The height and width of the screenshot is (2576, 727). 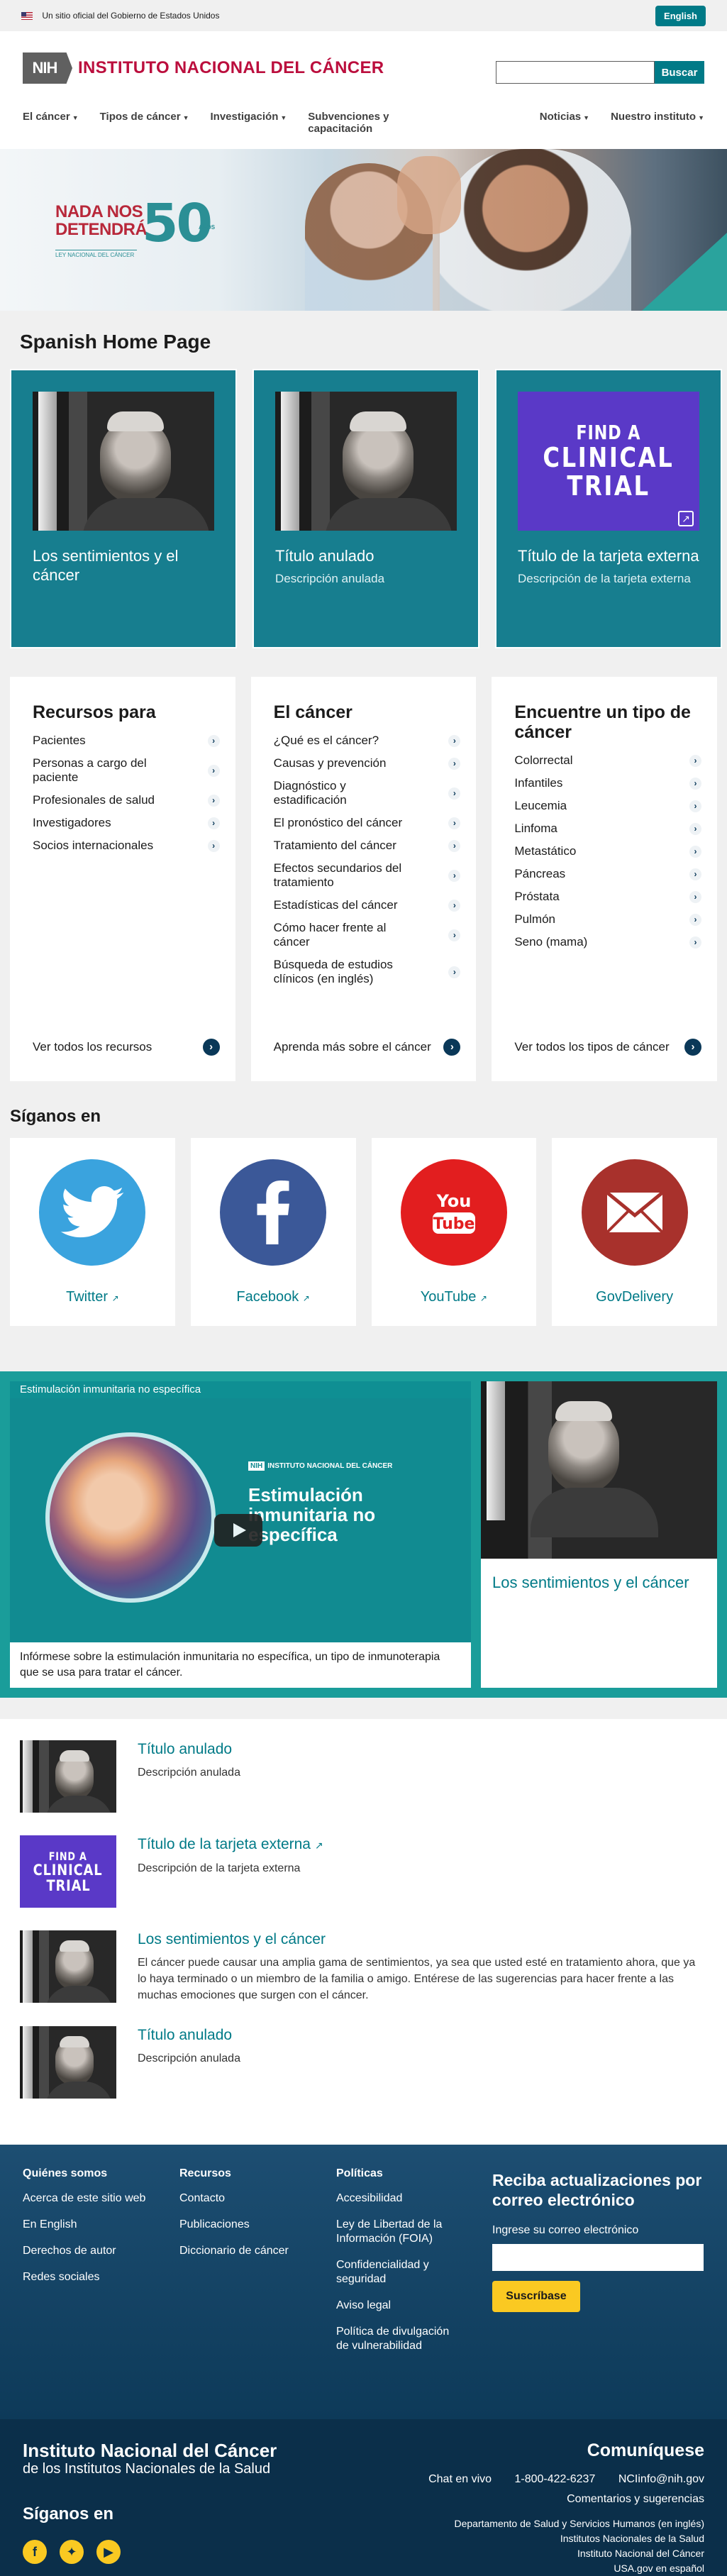 I want to click on list-card-footer-link: Aprenda más sobre el cáncer ›, so click(x=367, y=1047).